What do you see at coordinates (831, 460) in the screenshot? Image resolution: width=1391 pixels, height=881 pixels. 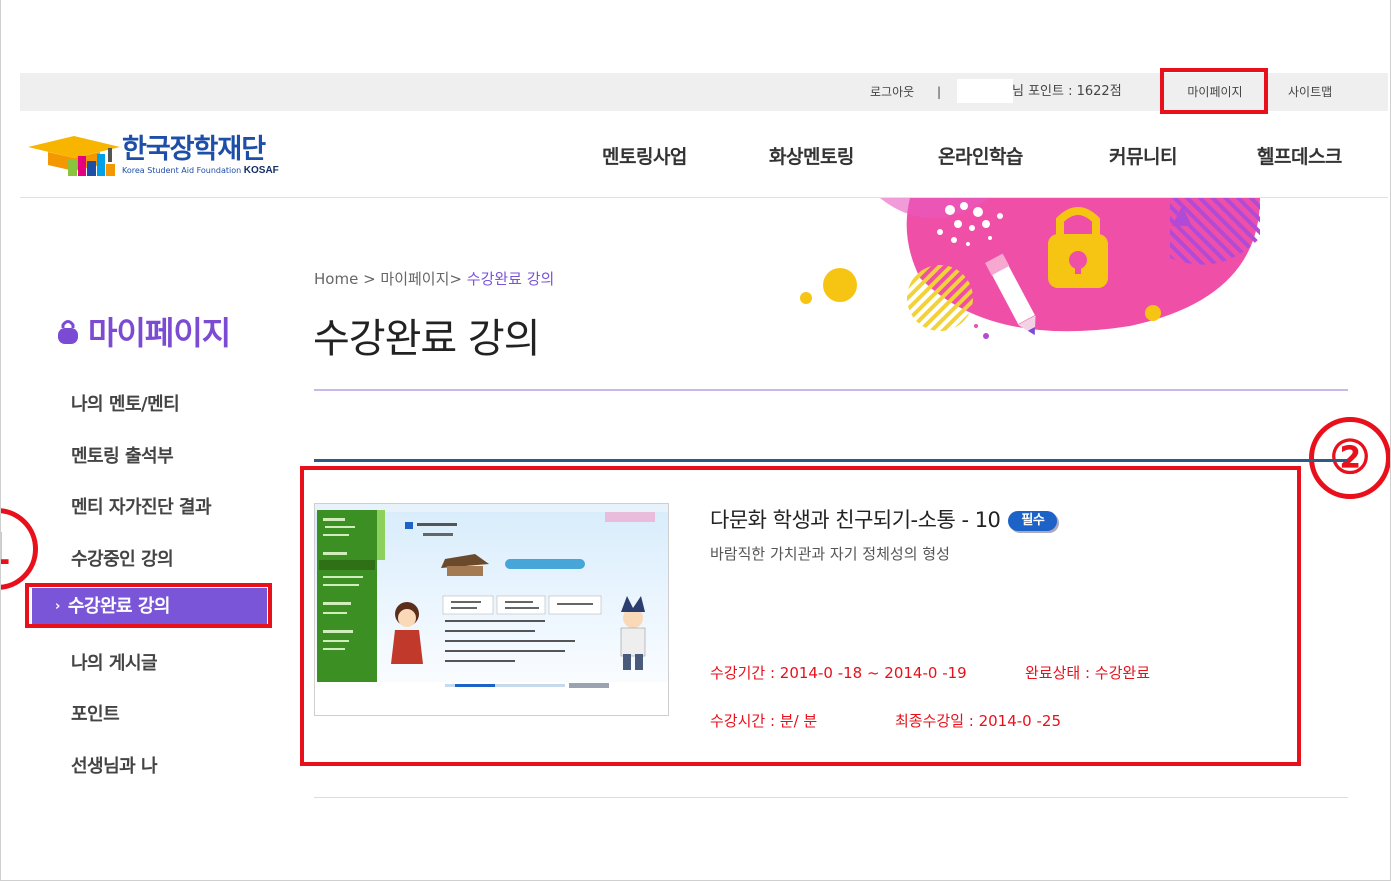 I see `list-top-border` at bounding box center [831, 460].